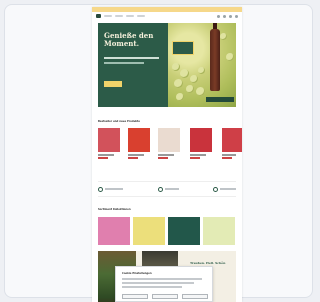 This screenshot has height=302, width=320. I want to click on hero-grapes-image, so click(202, 65).